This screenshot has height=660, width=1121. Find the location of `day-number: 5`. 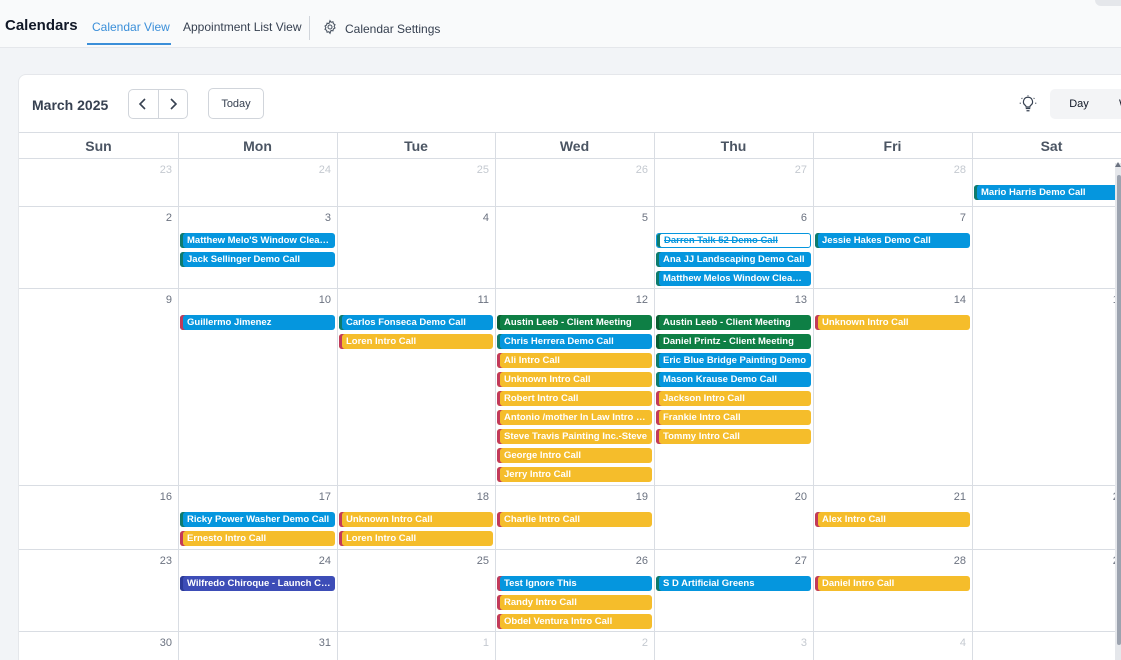

day-number: 5 is located at coordinates (633, 218).